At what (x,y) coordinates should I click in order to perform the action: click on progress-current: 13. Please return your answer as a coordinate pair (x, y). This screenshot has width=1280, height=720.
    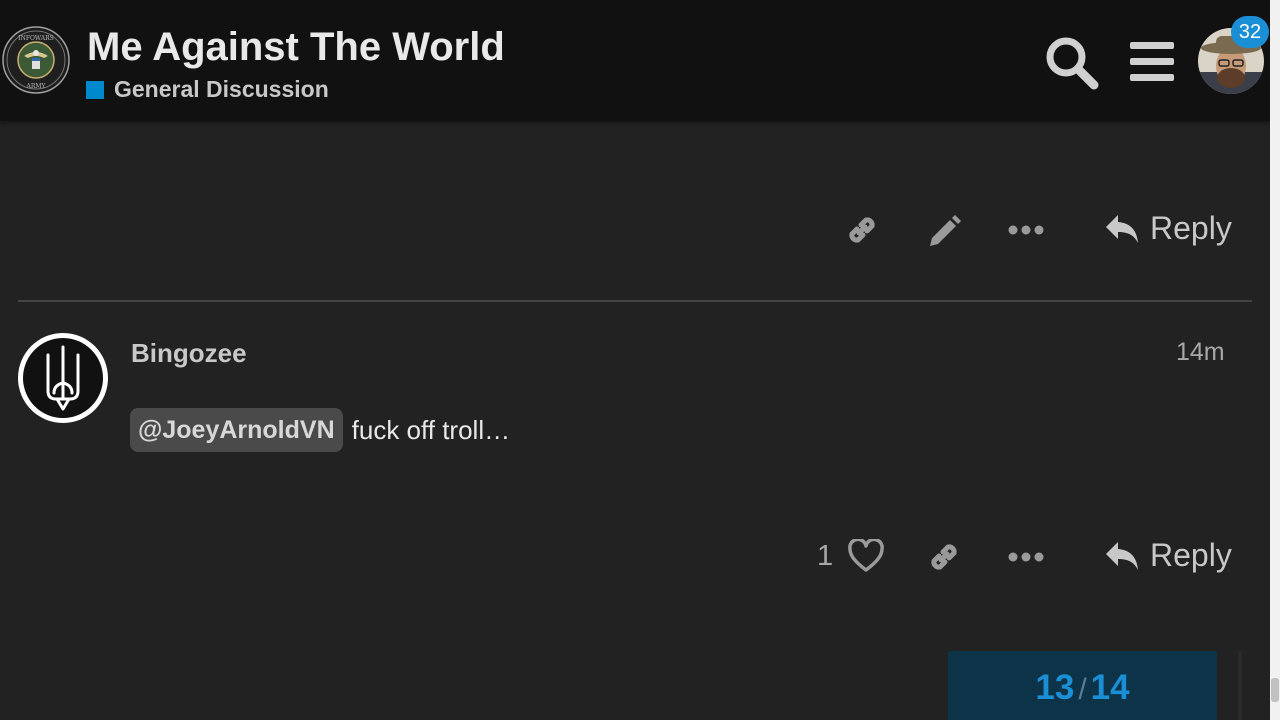
    Looking at the image, I should click on (1055, 687).